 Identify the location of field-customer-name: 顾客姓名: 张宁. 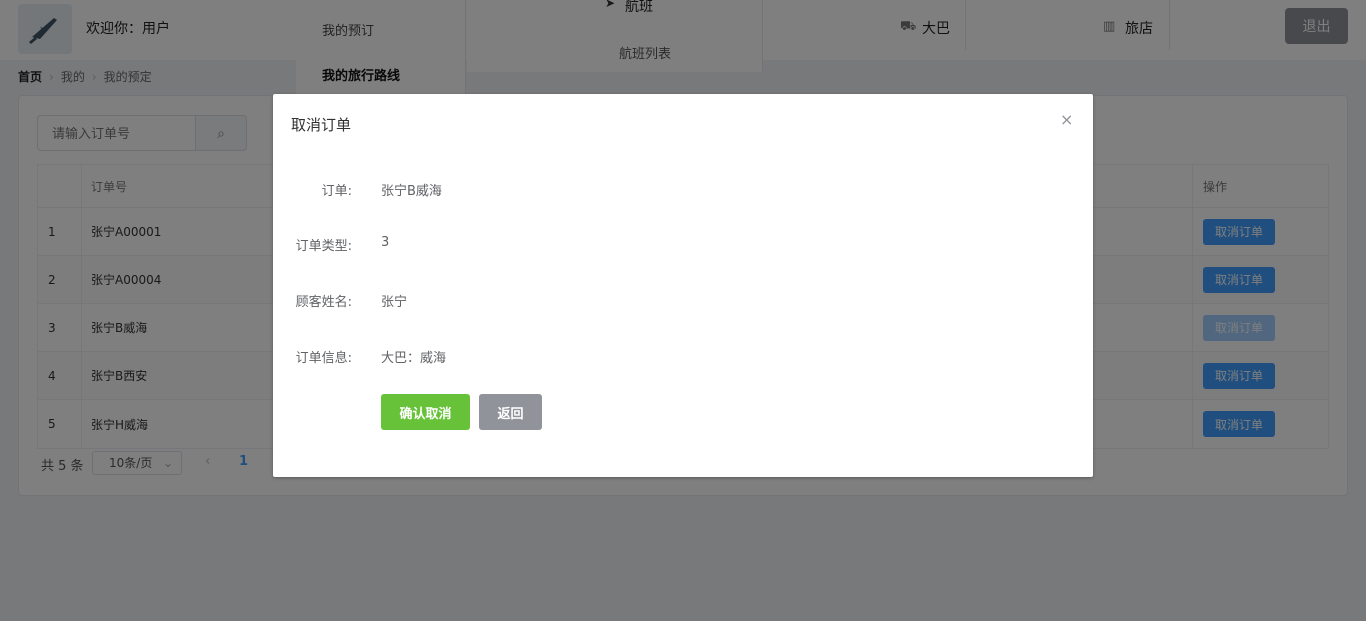
(673, 301).